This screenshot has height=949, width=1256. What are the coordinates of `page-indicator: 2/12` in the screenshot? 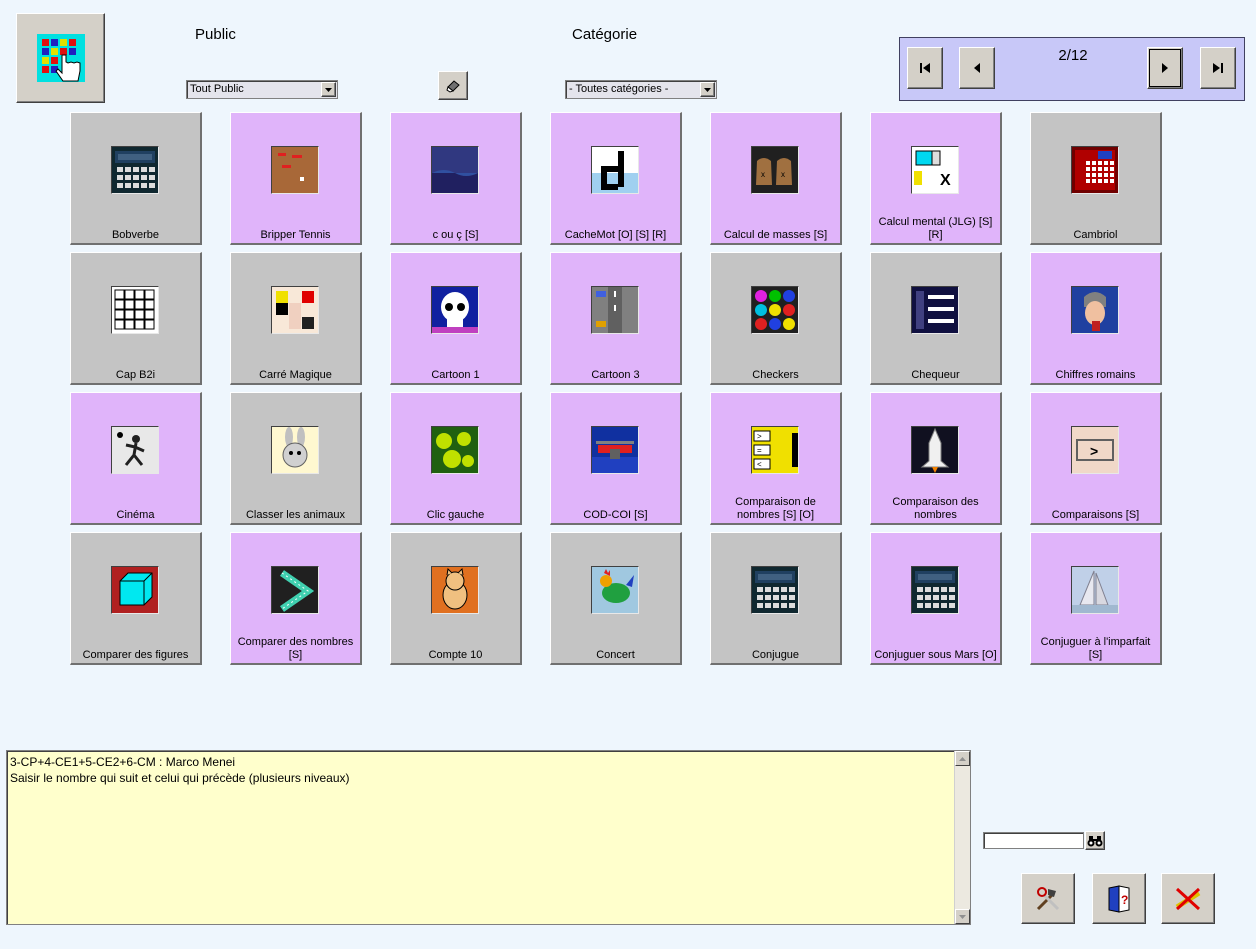 It's located at (1073, 55).